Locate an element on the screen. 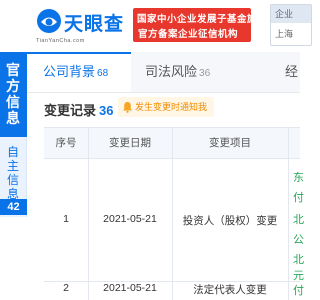  section-title: 变更记录 36 is located at coordinates (78, 109).